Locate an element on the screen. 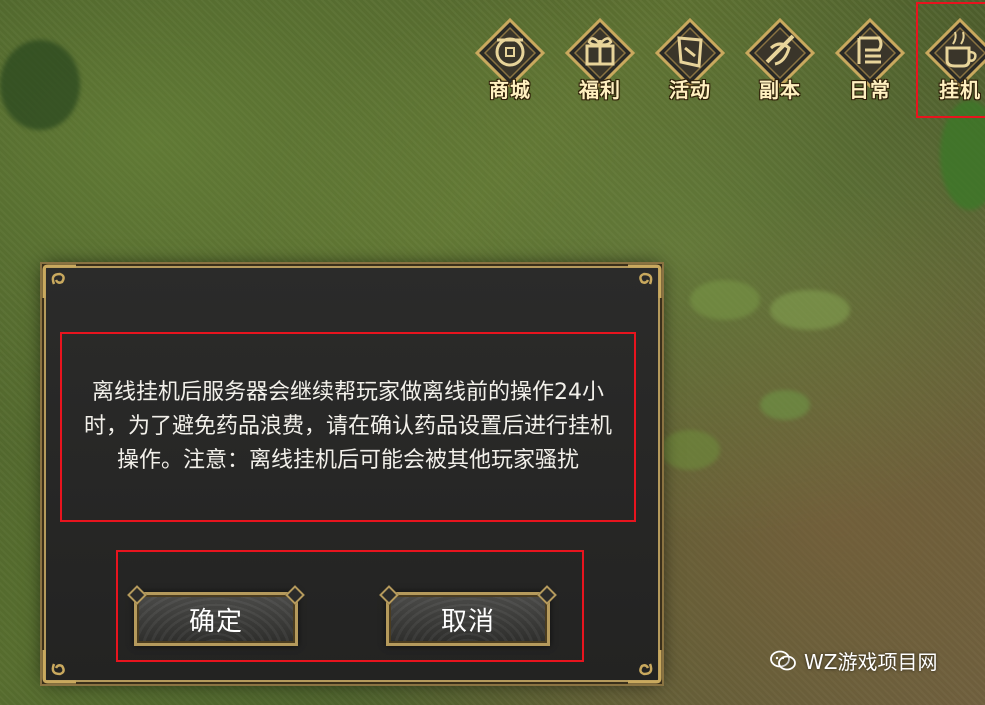 The image size is (985, 705). confirm-button: 确定 is located at coordinates (216, 619).